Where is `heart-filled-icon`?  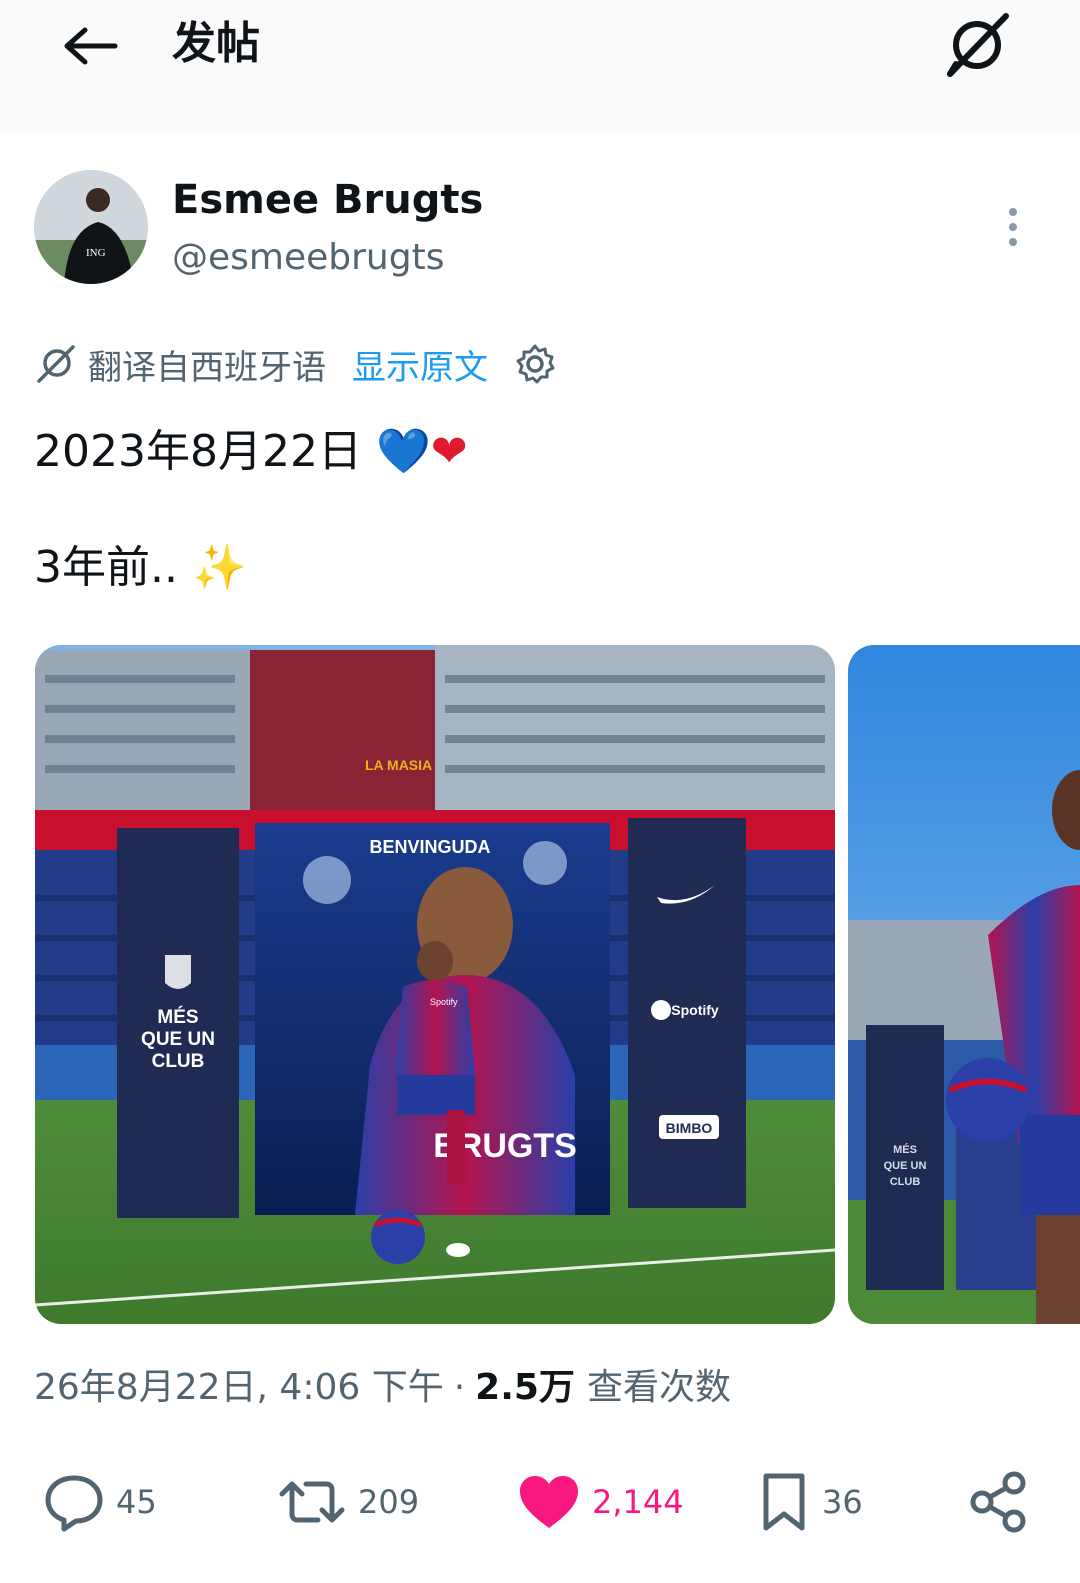
heart-filled-icon is located at coordinates (549, 1502).